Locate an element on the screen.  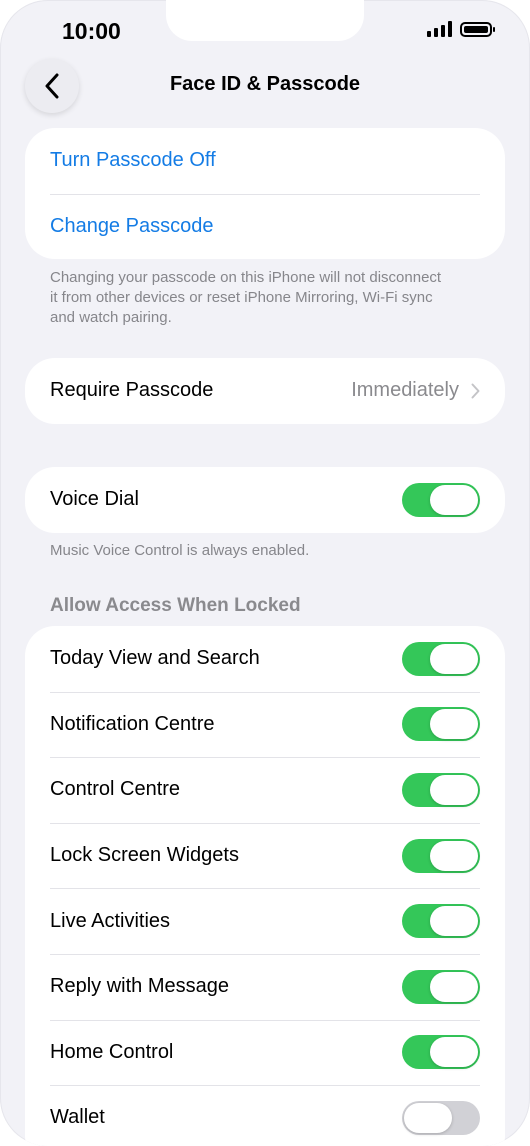
status-time: 10:00 is located at coordinates (91, 31).